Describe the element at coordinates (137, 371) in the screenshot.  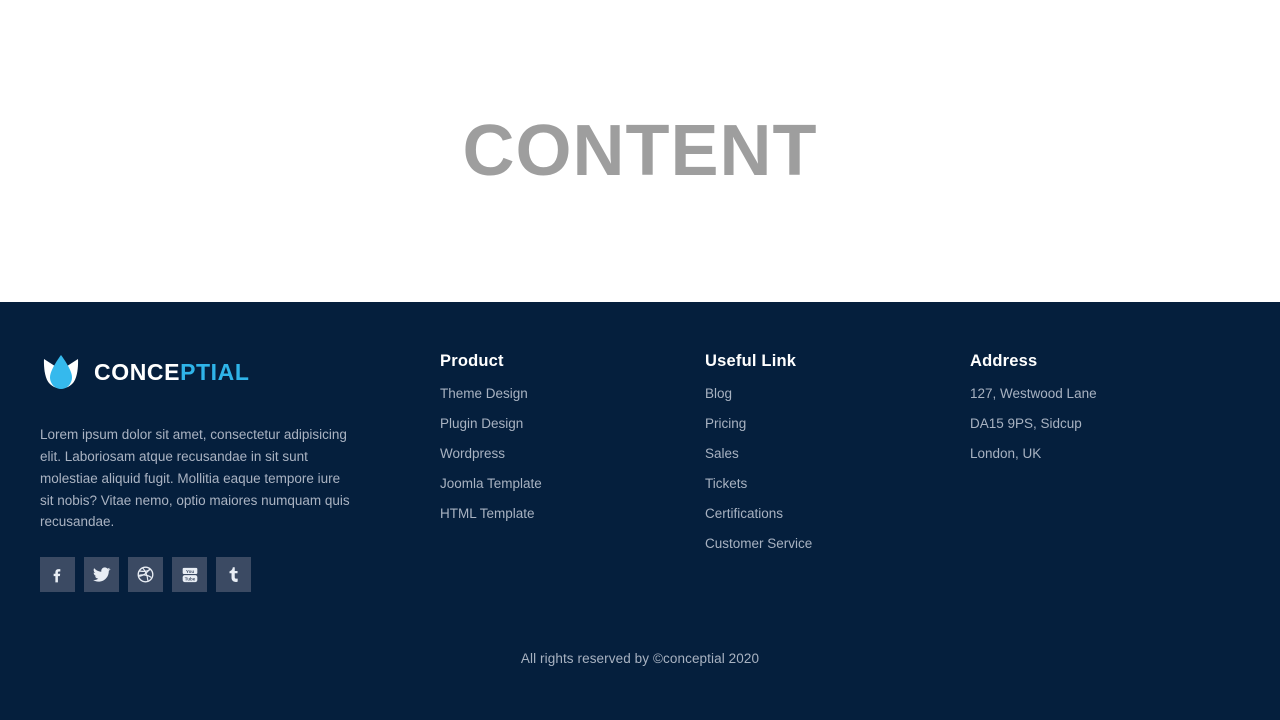
I see `brand-name-primary: CONCE` at that location.